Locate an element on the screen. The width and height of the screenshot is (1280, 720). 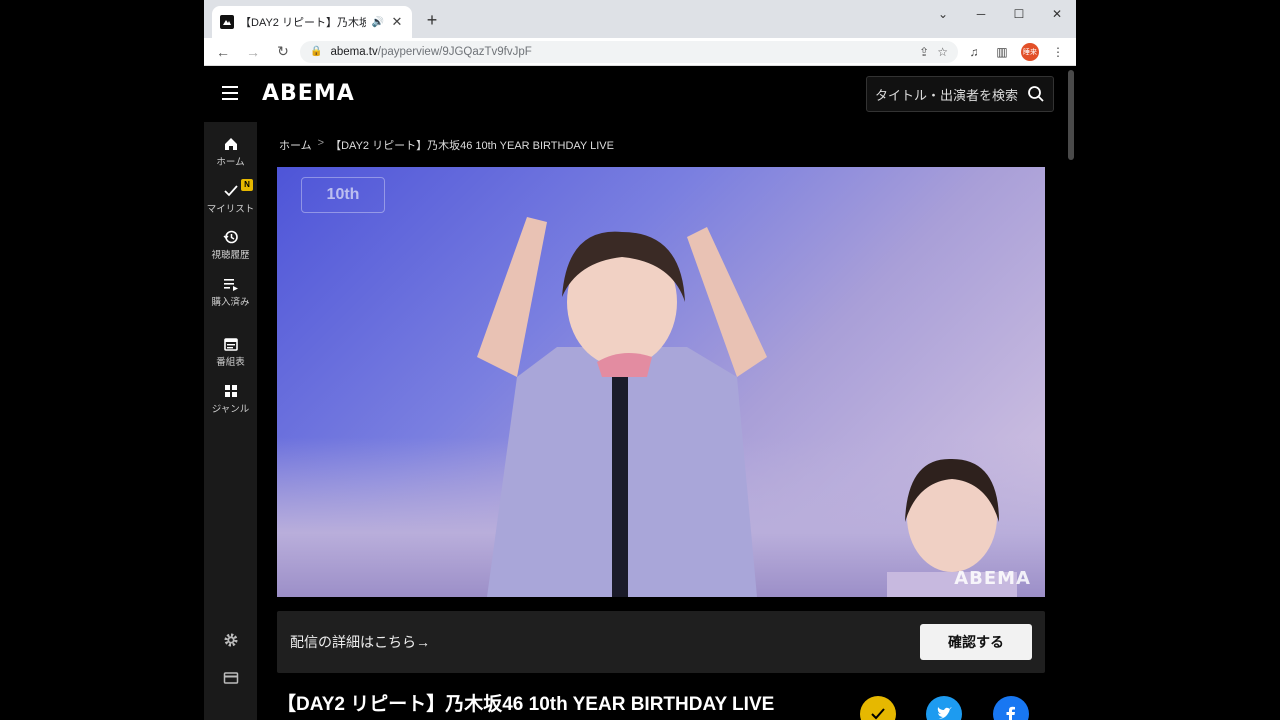
gear-icon is located at coordinates (230, 640).